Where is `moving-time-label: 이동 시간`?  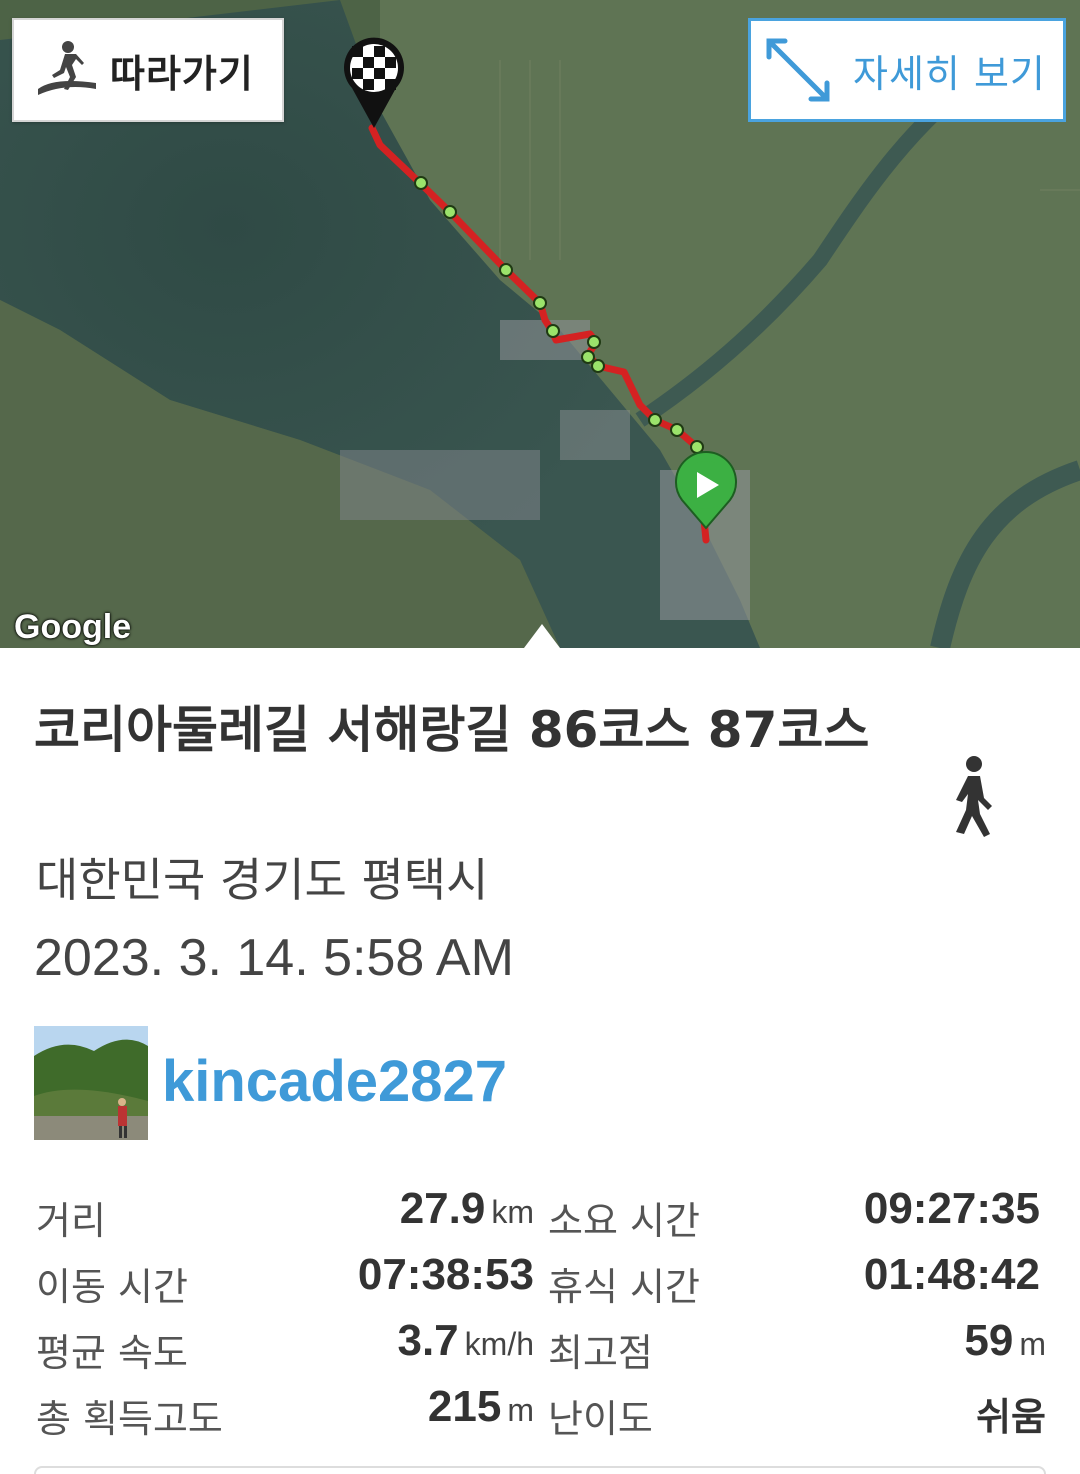 moving-time-label: 이동 시간 is located at coordinates (112, 1287).